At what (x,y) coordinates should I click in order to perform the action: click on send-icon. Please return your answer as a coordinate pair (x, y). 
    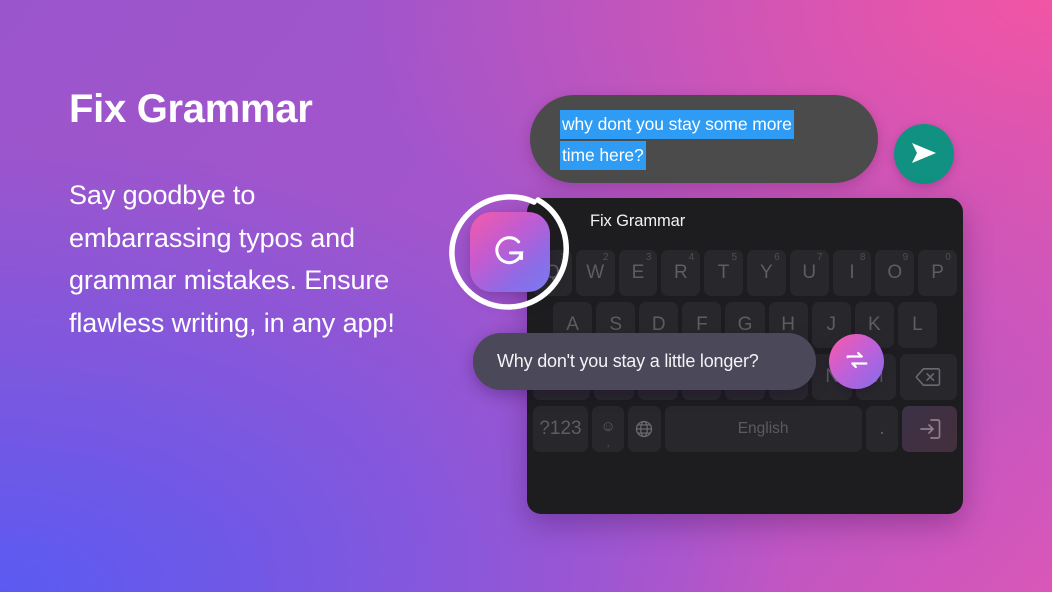
    Looking at the image, I should click on (924, 154).